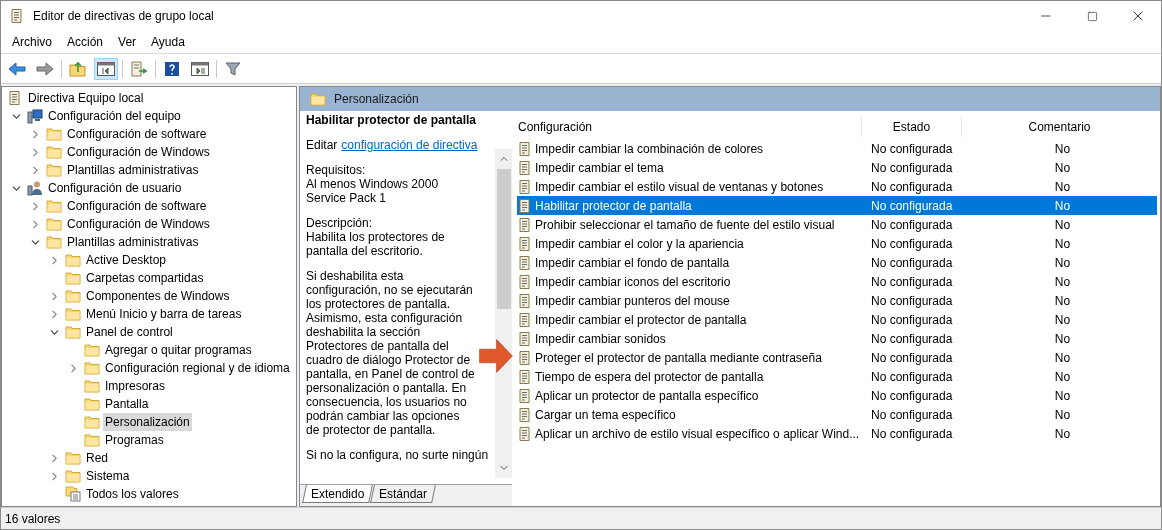 The height and width of the screenshot is (530, 1162). What do you see at coordinates (496, 356) in the screenshot?
I see `pointer-arrow` at bounding box center [496, 356].